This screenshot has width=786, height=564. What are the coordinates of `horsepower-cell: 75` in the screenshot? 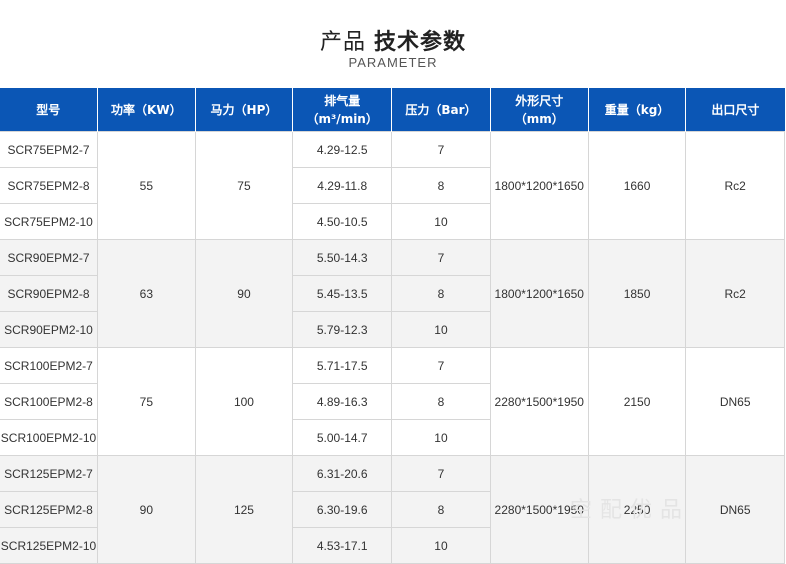 It's located at (244, 185).